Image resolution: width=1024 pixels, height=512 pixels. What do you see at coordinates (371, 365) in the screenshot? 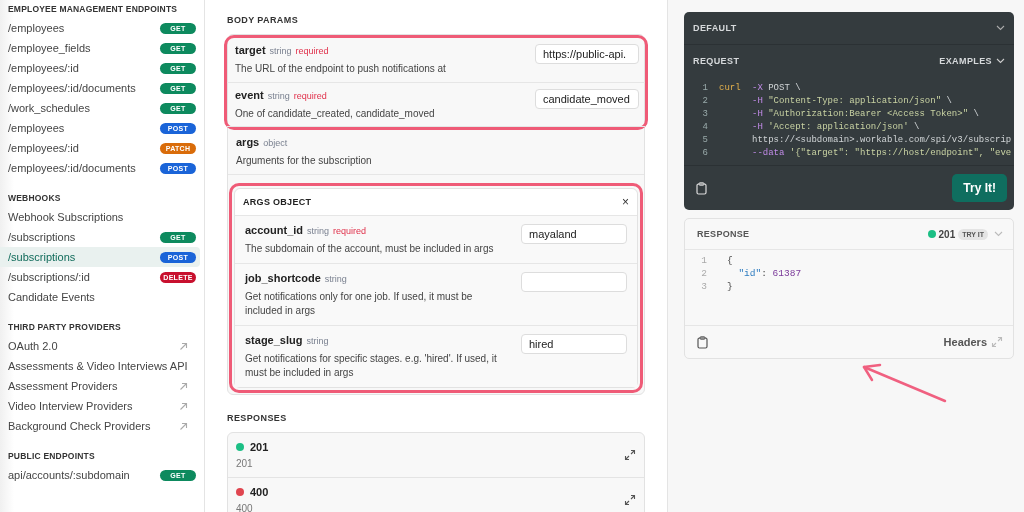
I see `param-description: Get notifications for specific stages. e.g. 'hired'. If used, it must be included in args` at bounding box center [371, 365].